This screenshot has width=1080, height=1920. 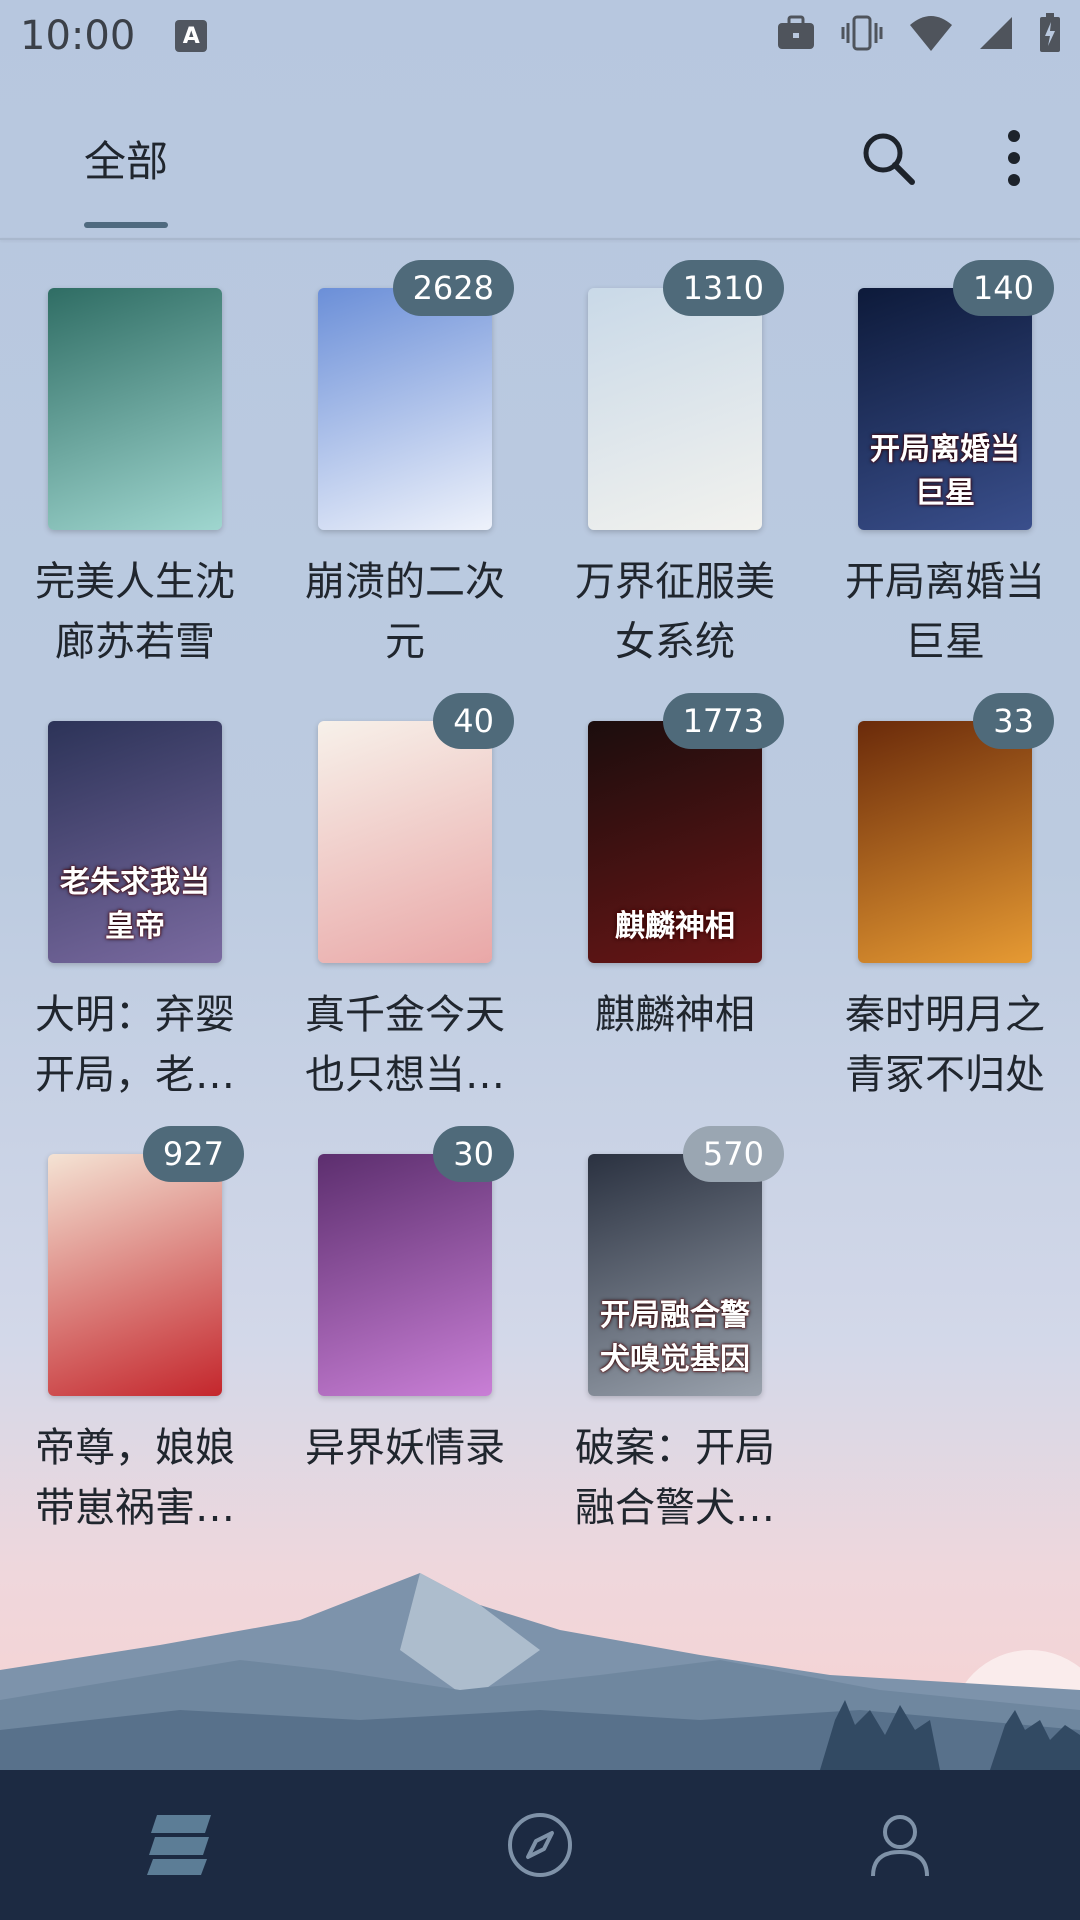 I want to click on book-cover: 开局融合警犬嗅觉基因, so click(x=675, y=1275).